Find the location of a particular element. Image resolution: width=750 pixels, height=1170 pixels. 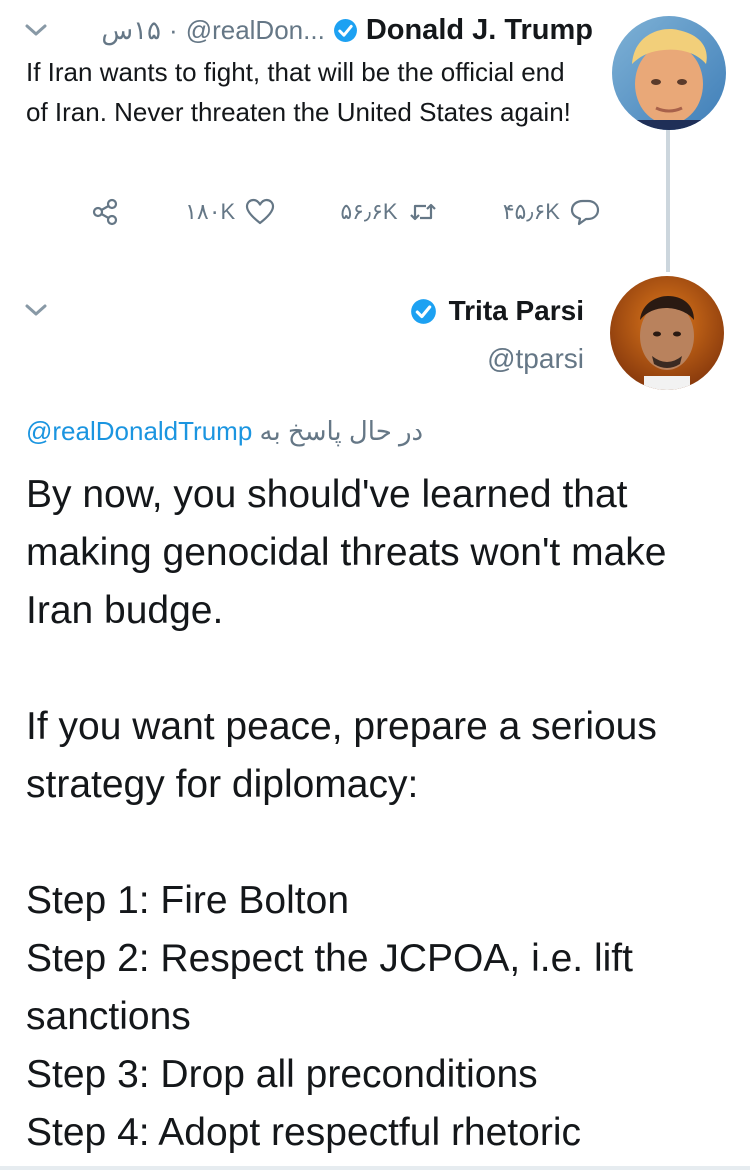

trump-avatar-image is located at coordinates (669, 73).